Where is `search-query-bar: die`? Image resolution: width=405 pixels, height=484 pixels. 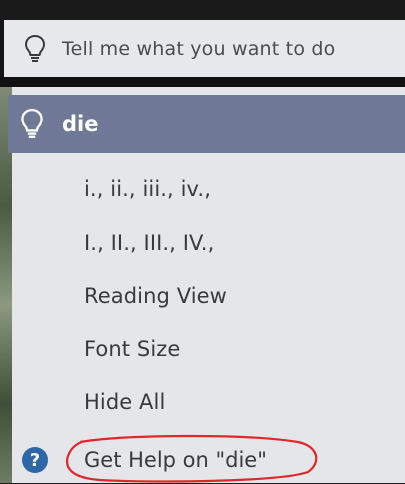 search-query-bar: die is located at coordinates (206, 124).